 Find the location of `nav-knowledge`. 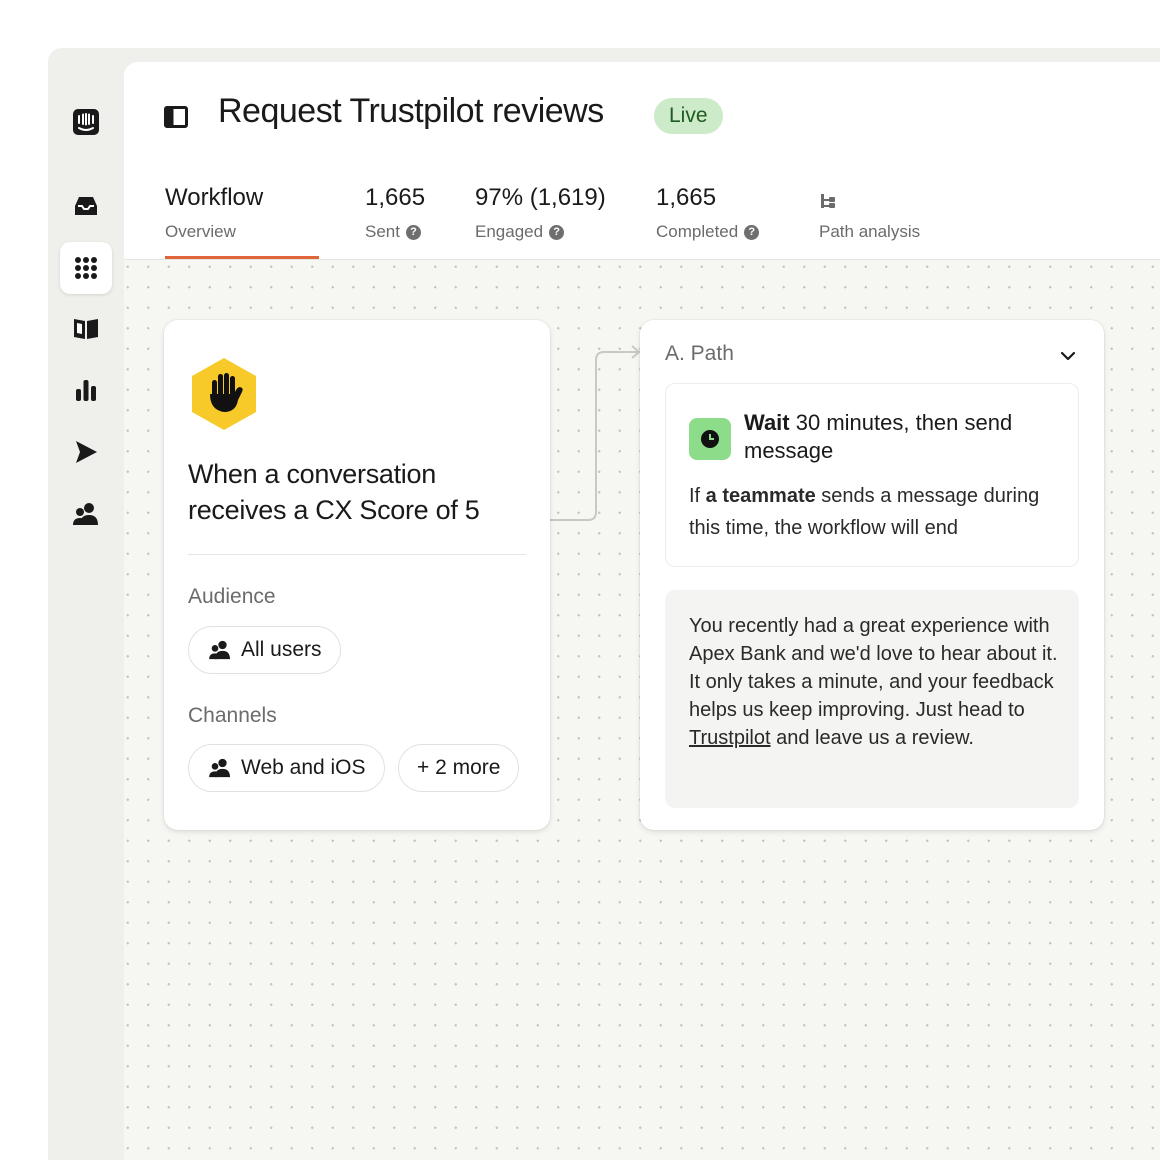

nav-knowledge is located at coordinates (86, 328).